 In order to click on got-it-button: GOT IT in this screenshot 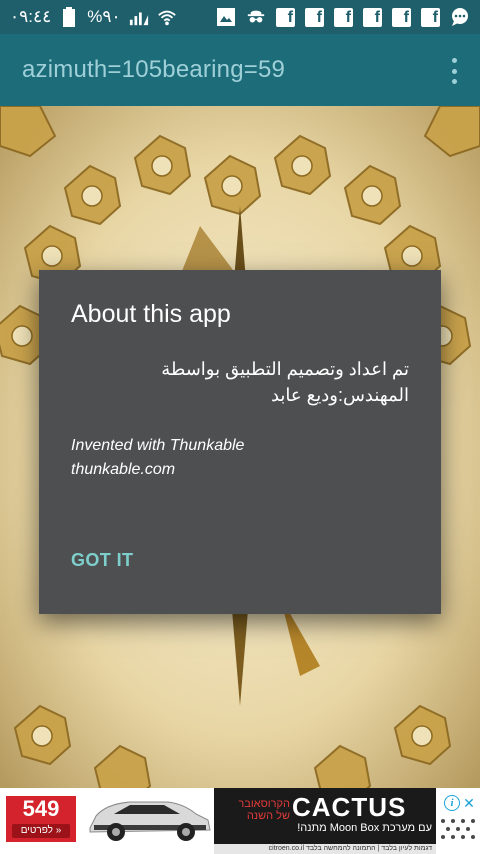, I will do `click(102, 560)`.